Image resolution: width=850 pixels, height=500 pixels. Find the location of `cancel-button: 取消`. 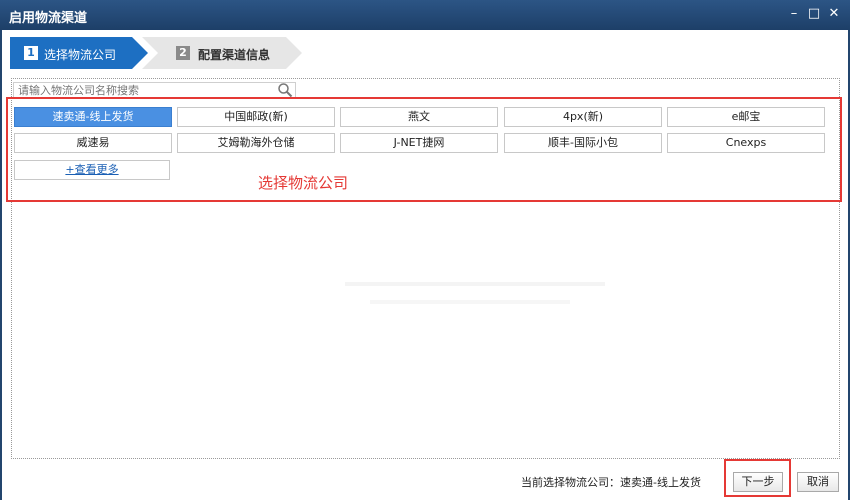

cancel-button: 取消 is located at coordinates (818, 482).